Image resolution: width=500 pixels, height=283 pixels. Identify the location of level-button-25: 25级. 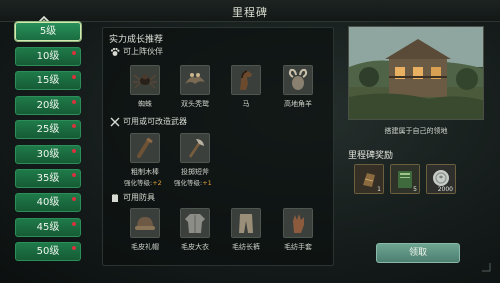
(48, 129).